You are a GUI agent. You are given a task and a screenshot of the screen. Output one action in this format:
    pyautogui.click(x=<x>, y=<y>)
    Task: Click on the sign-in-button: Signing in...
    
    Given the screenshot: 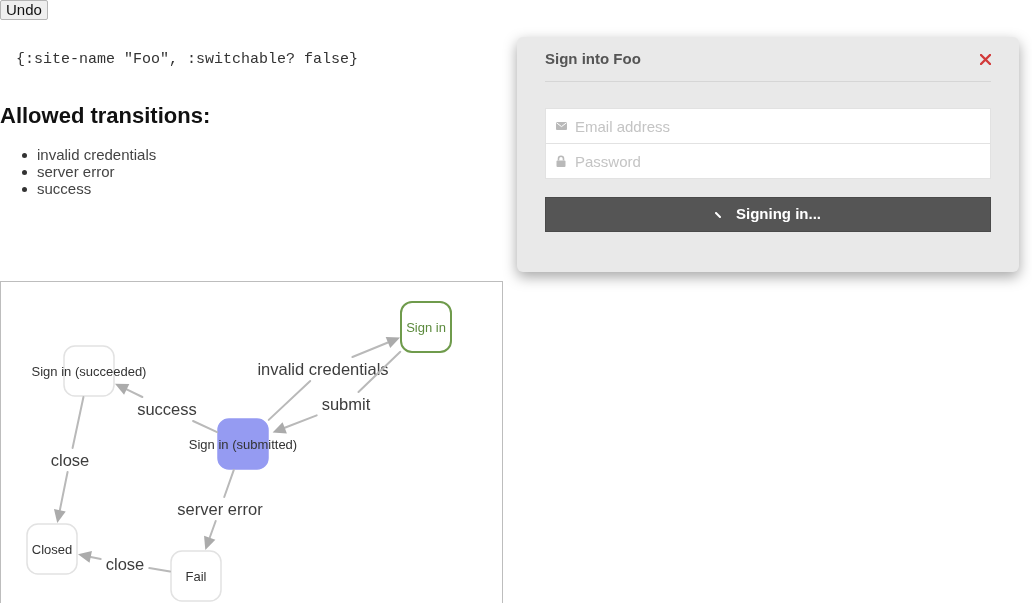 What is the action you would take?
    pyautogui.click(x=768, y=214)
    